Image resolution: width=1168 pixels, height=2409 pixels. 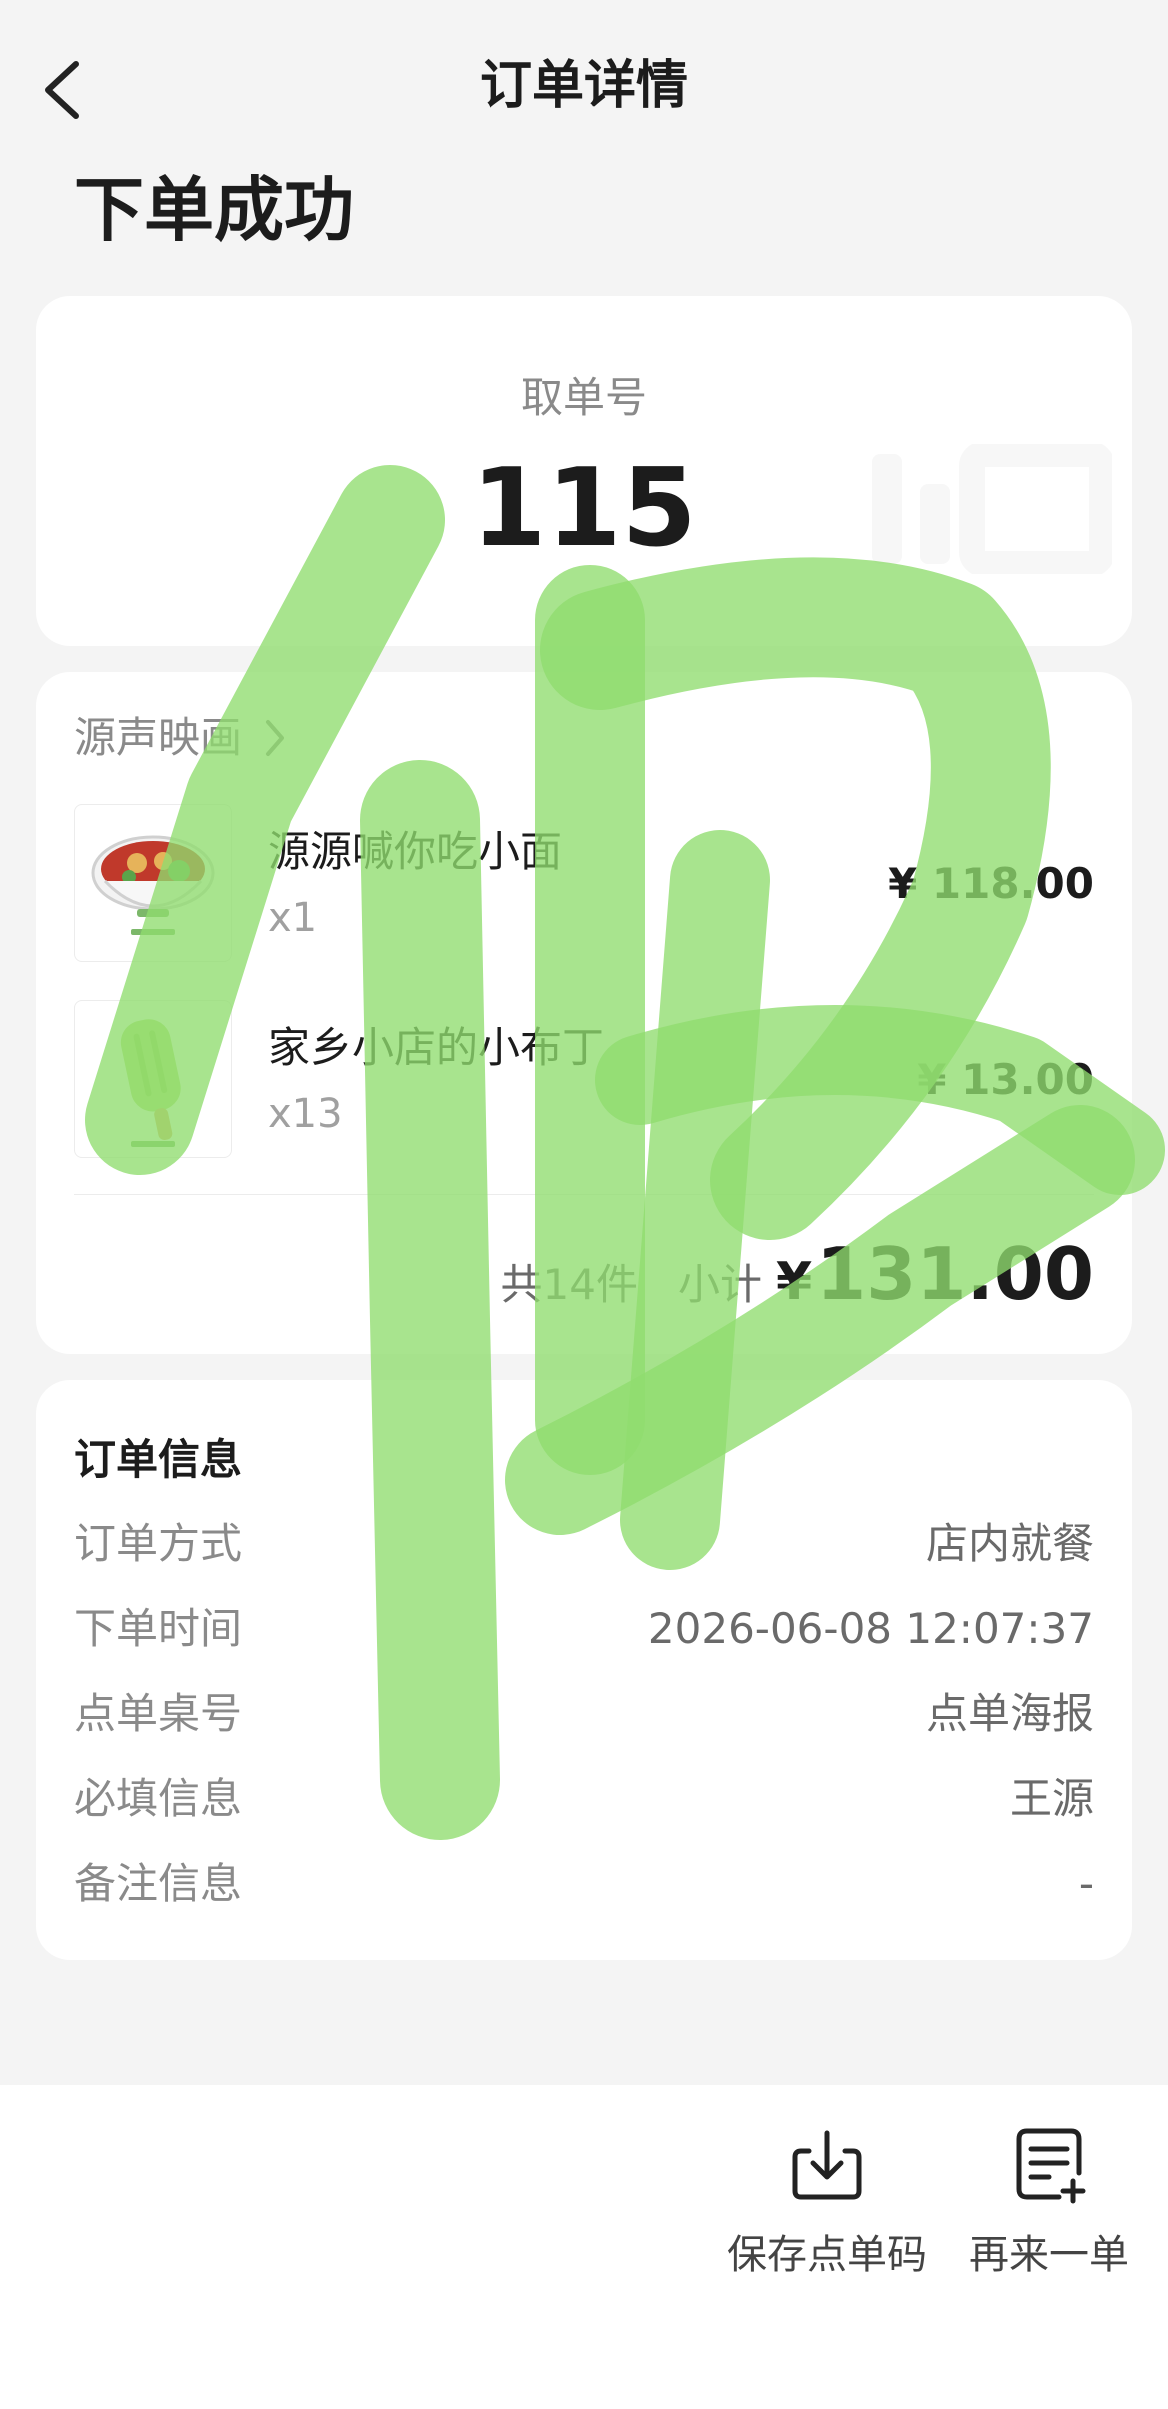 What do you see at coordinates (275, 738) in the screenshot?
I see `chevron-right-icon` at bounding box center [275, 738].